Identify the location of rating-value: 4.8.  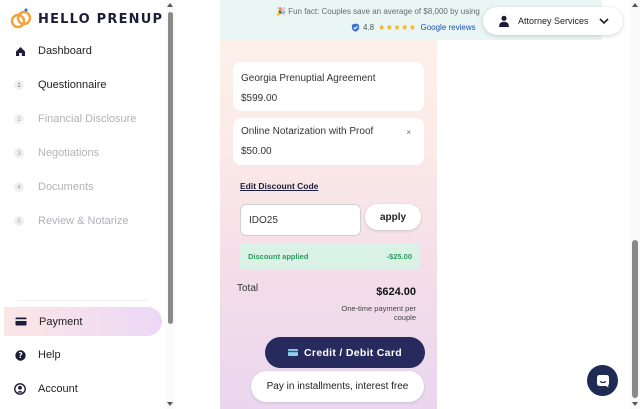
(369, 27).